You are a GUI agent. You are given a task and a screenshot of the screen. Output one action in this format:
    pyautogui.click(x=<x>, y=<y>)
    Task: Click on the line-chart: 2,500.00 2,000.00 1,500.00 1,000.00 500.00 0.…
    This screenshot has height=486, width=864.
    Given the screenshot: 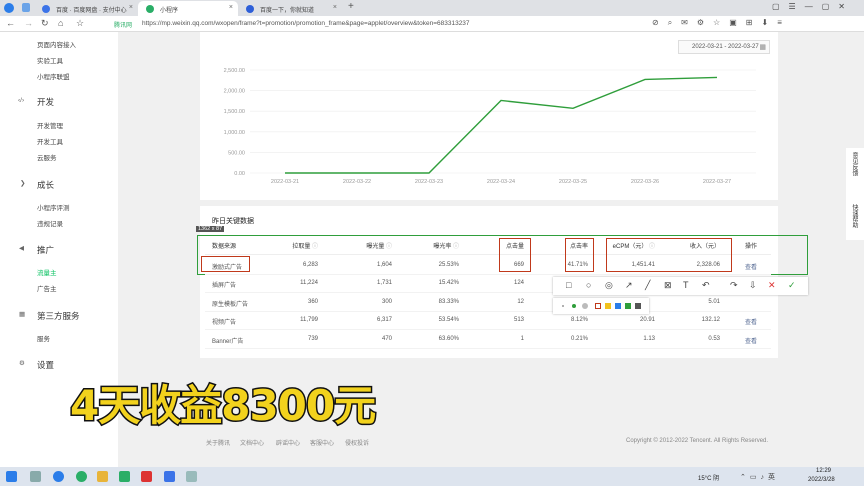 What is the action you would take?
    pyautogui.click(x=490, y=126)
    